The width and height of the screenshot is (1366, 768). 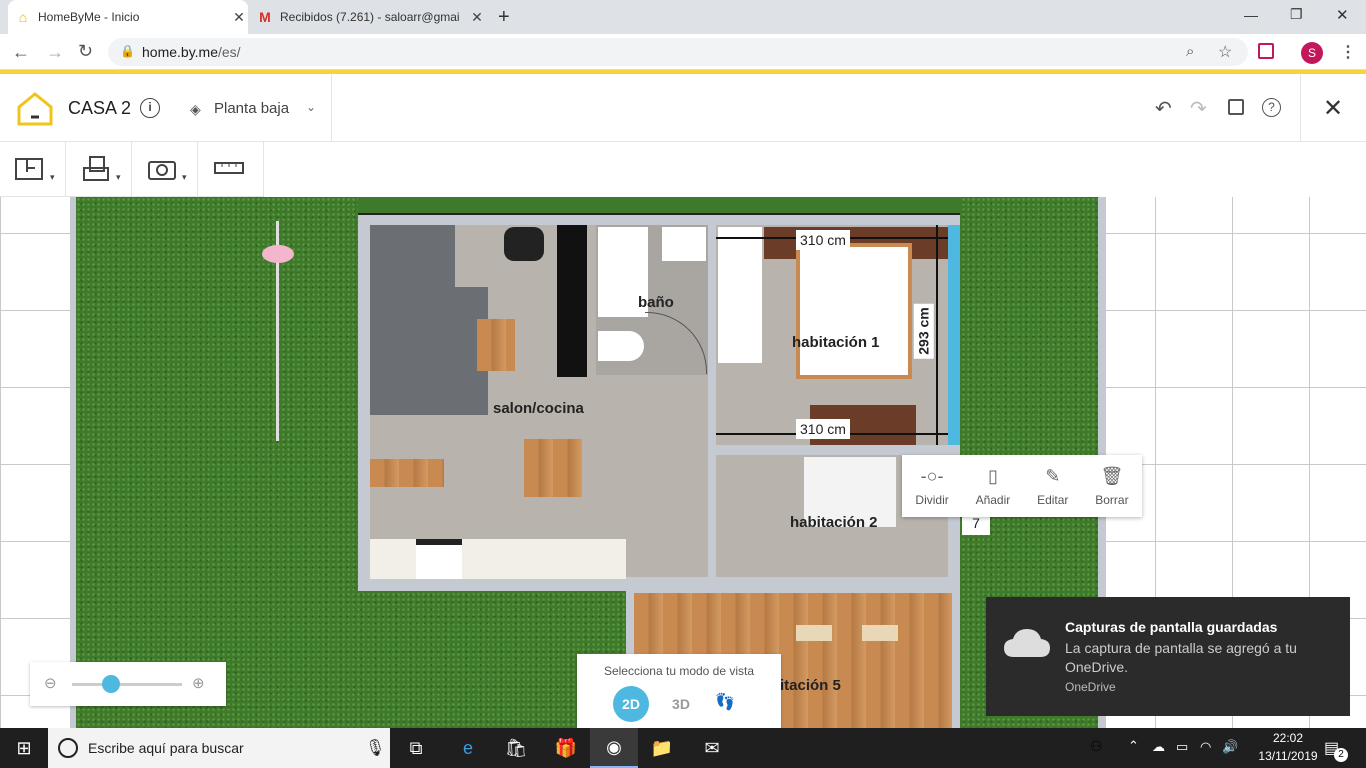 What do you see at coordinates (1190, 51) in the screenshot?
I see `zoom-magnifier-icon: ⌕` at bounding box center [1190, 51].